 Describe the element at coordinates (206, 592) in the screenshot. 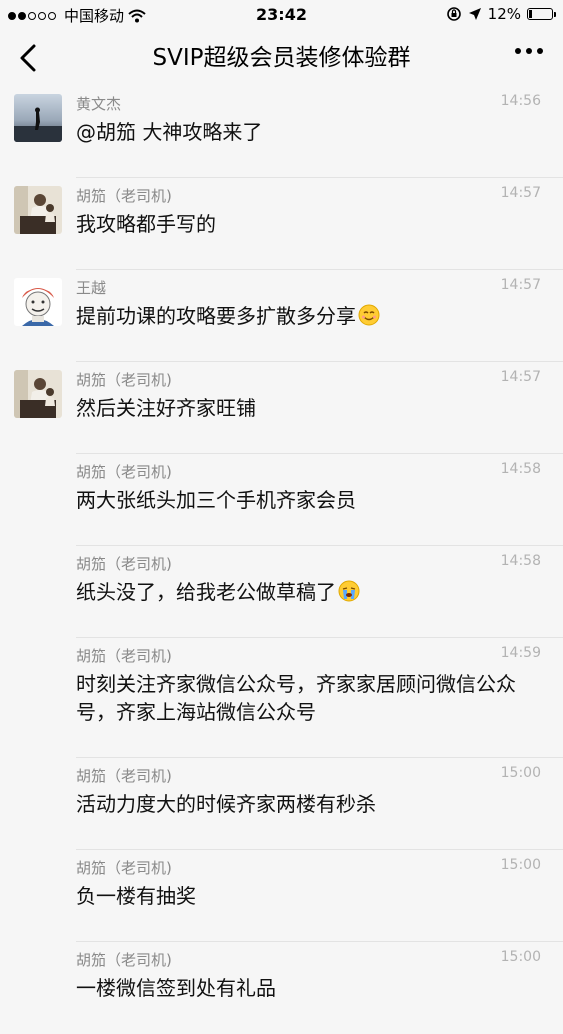

I see `message-text-content: 纸头没了，给我老公做草稿了` at that location.